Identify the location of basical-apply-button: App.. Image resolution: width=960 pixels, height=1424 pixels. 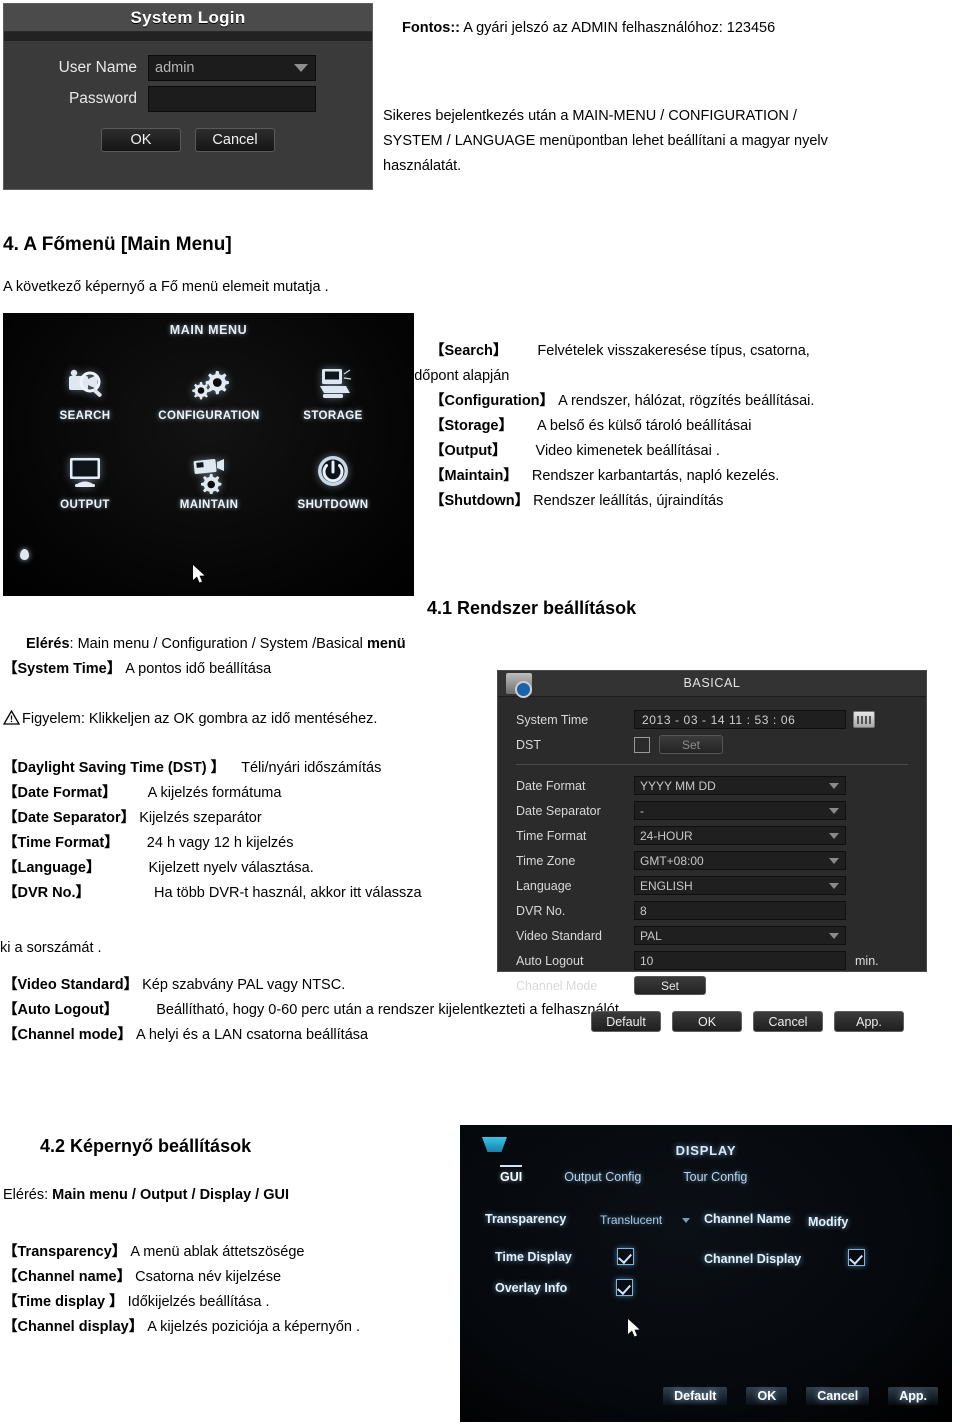
(869, 1021).